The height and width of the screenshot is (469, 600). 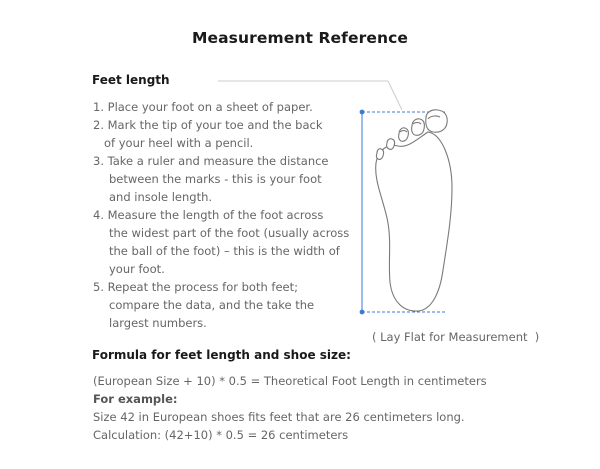 I want to click on figure-caption: ( Lay Flat for Measurement ), so click(x=456, y=337).